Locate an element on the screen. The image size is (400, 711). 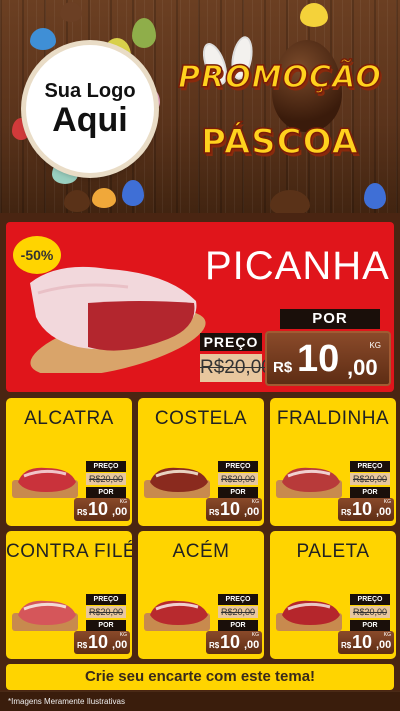
product-card: ALCATRA PREÇO R$20,00 POR R$ 10 ,00 KG is located at coordinates (69, 462).